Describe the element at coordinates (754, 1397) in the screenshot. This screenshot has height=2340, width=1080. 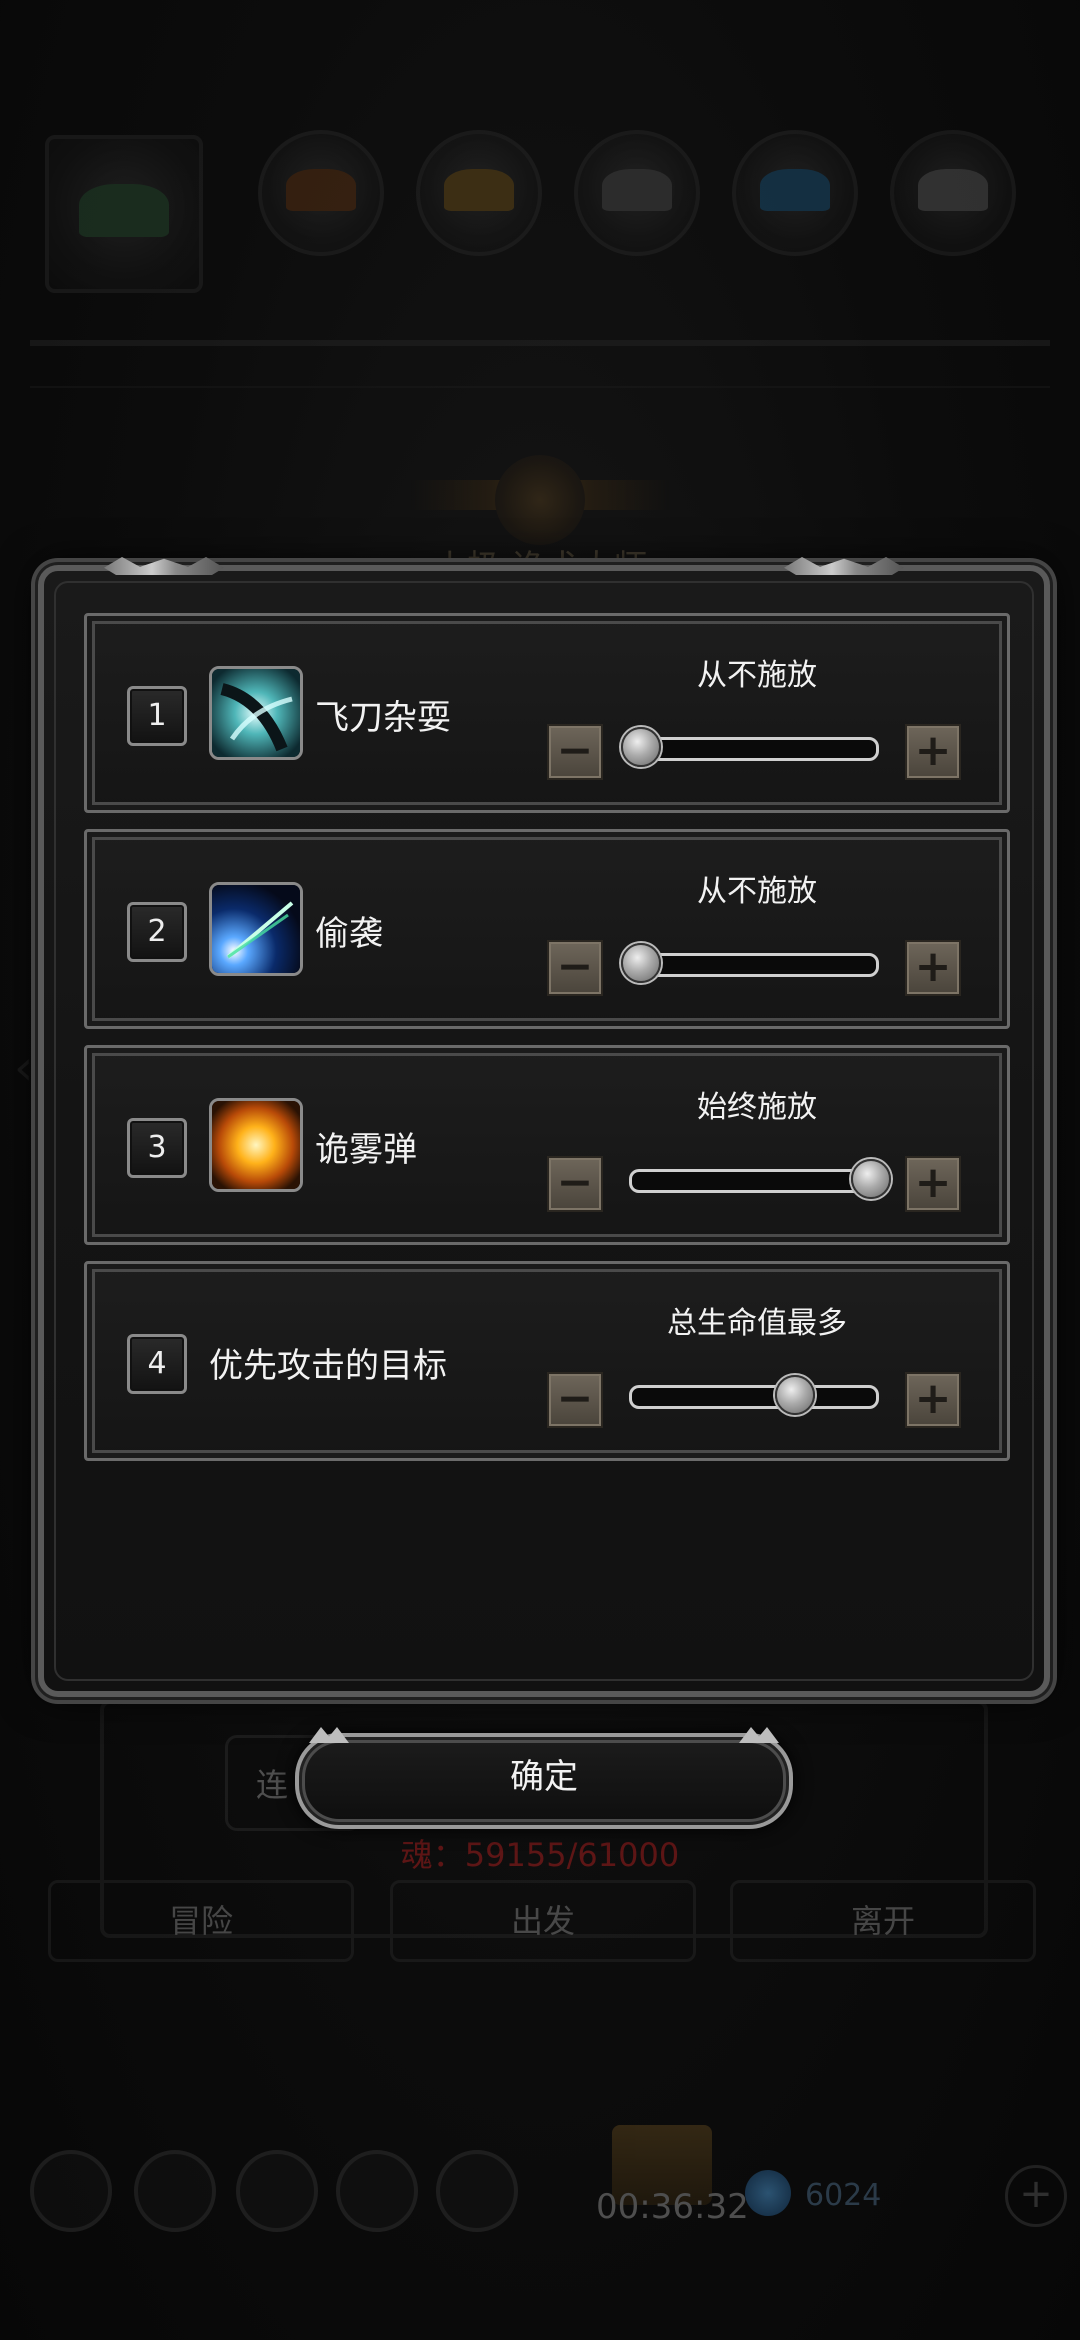
I see `target-priority-slider` at that location.